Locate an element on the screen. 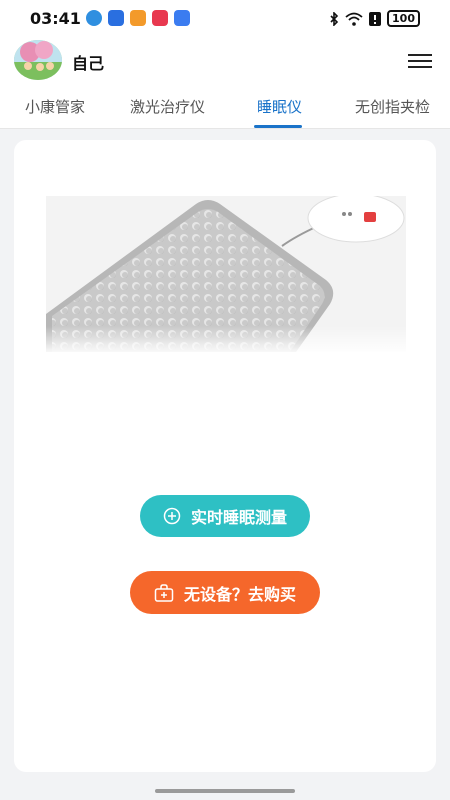 Image resolution: width=450 pixels, height=800 pixels. buy-device-button: 无设备？去购买 is located at coordinates (225, 592).